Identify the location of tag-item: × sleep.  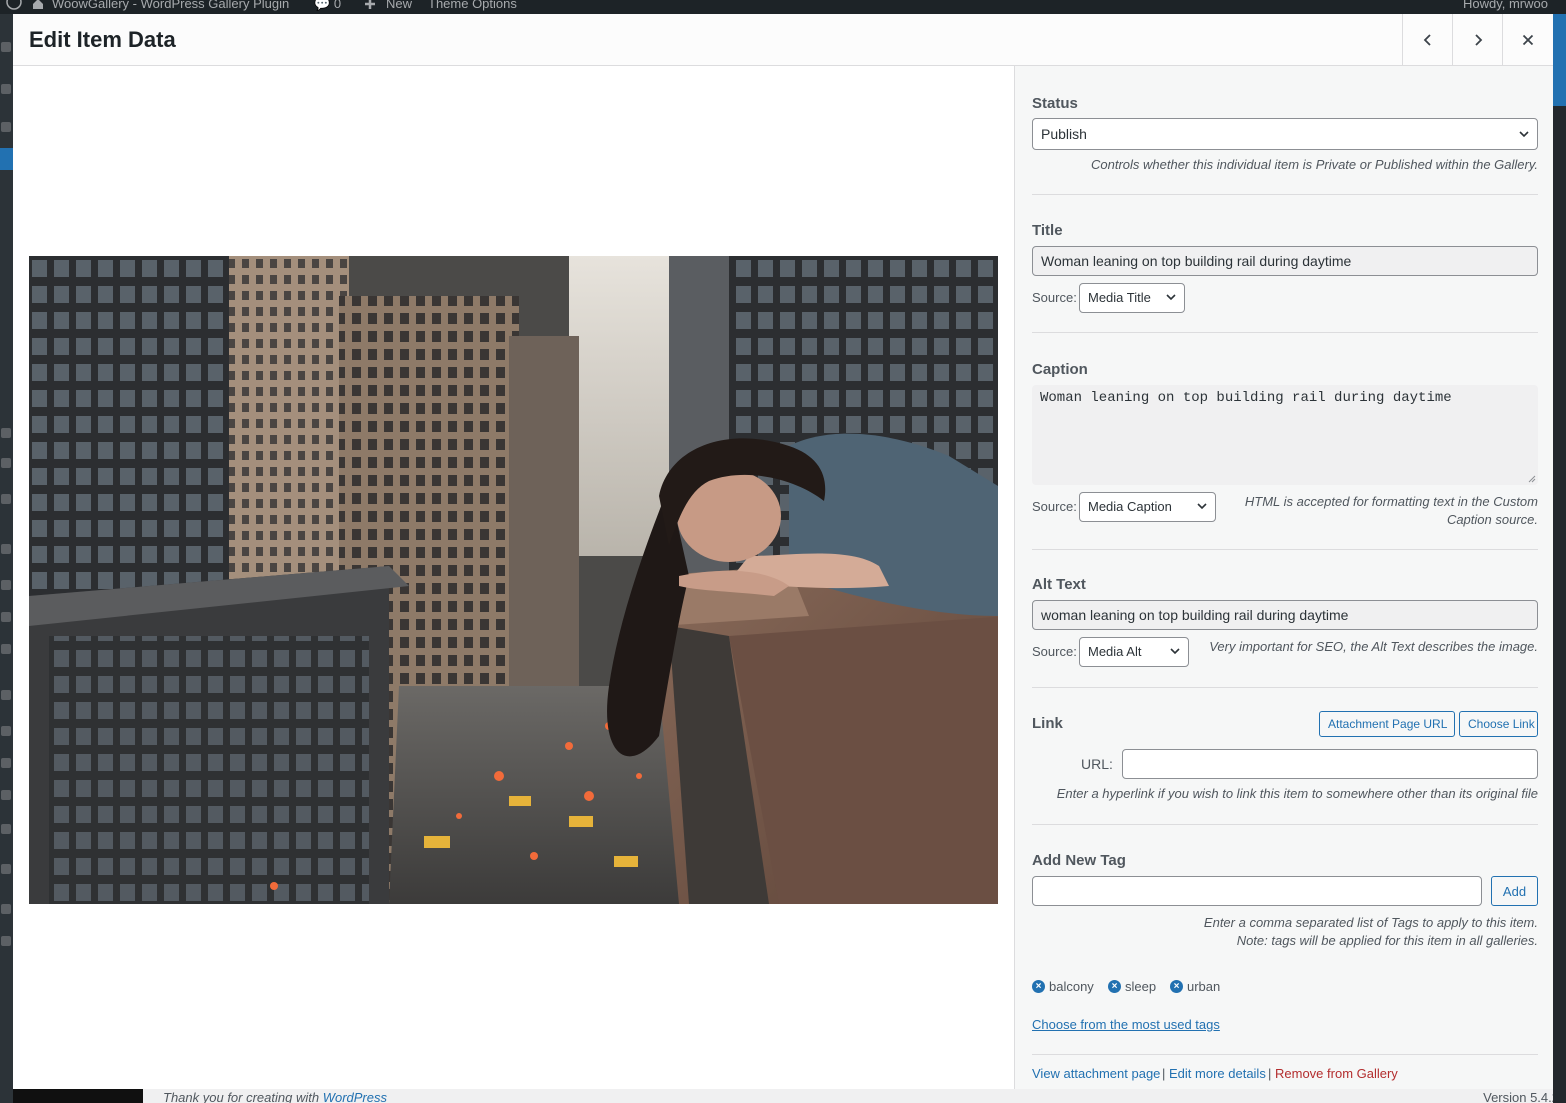
(1132, 986).